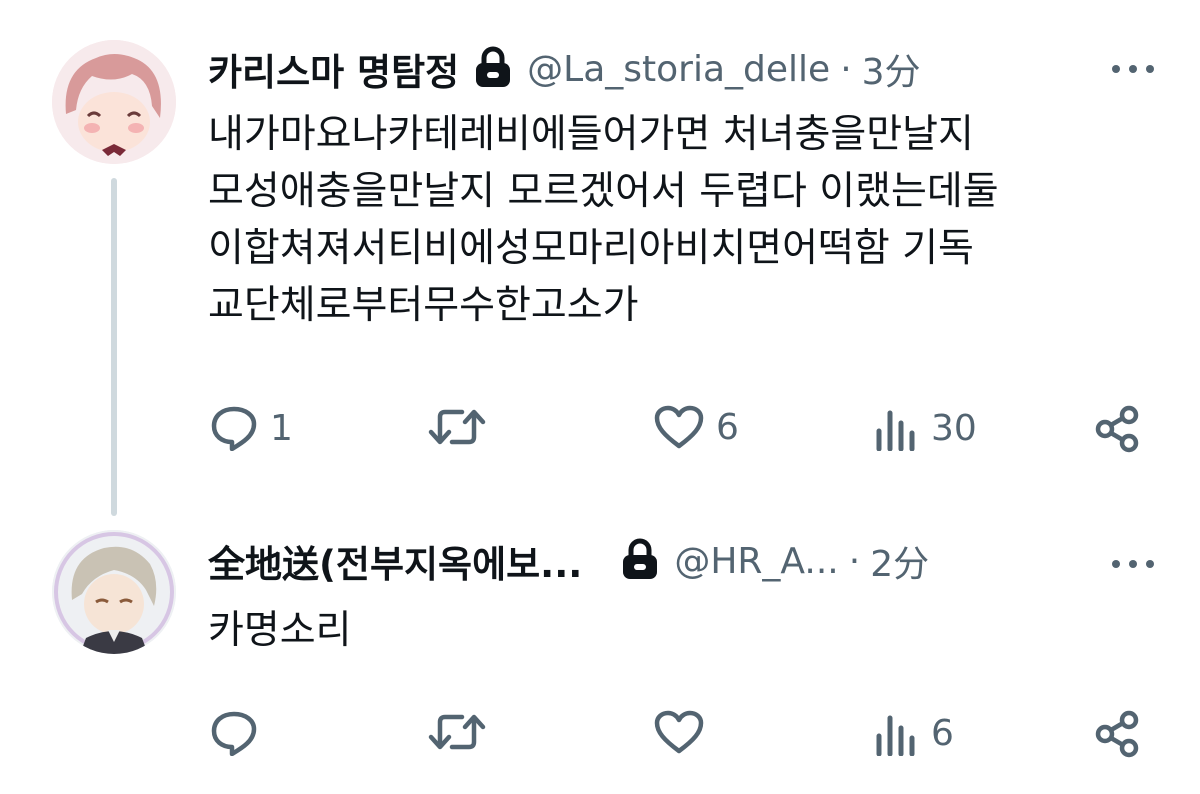 The image size is (1200, 794). What do you see at coordinates (333, 69) in the screenshot?
I see `display-name: 카리스마 명탐정` at bounding box center [333, 69].